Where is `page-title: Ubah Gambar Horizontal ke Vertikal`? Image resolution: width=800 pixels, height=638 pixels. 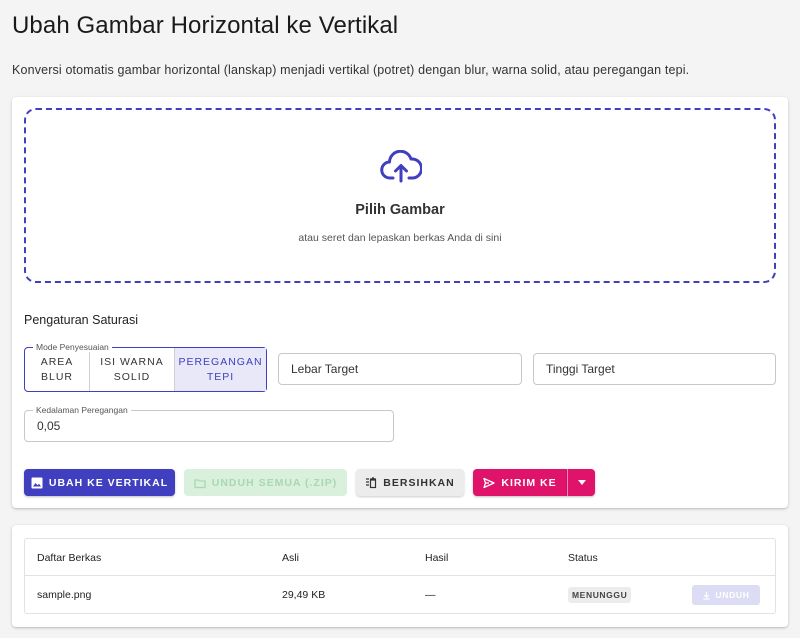
page-title: Ubah Gambar Horizontal ke Vertikal is located at coordinates (205, 25).